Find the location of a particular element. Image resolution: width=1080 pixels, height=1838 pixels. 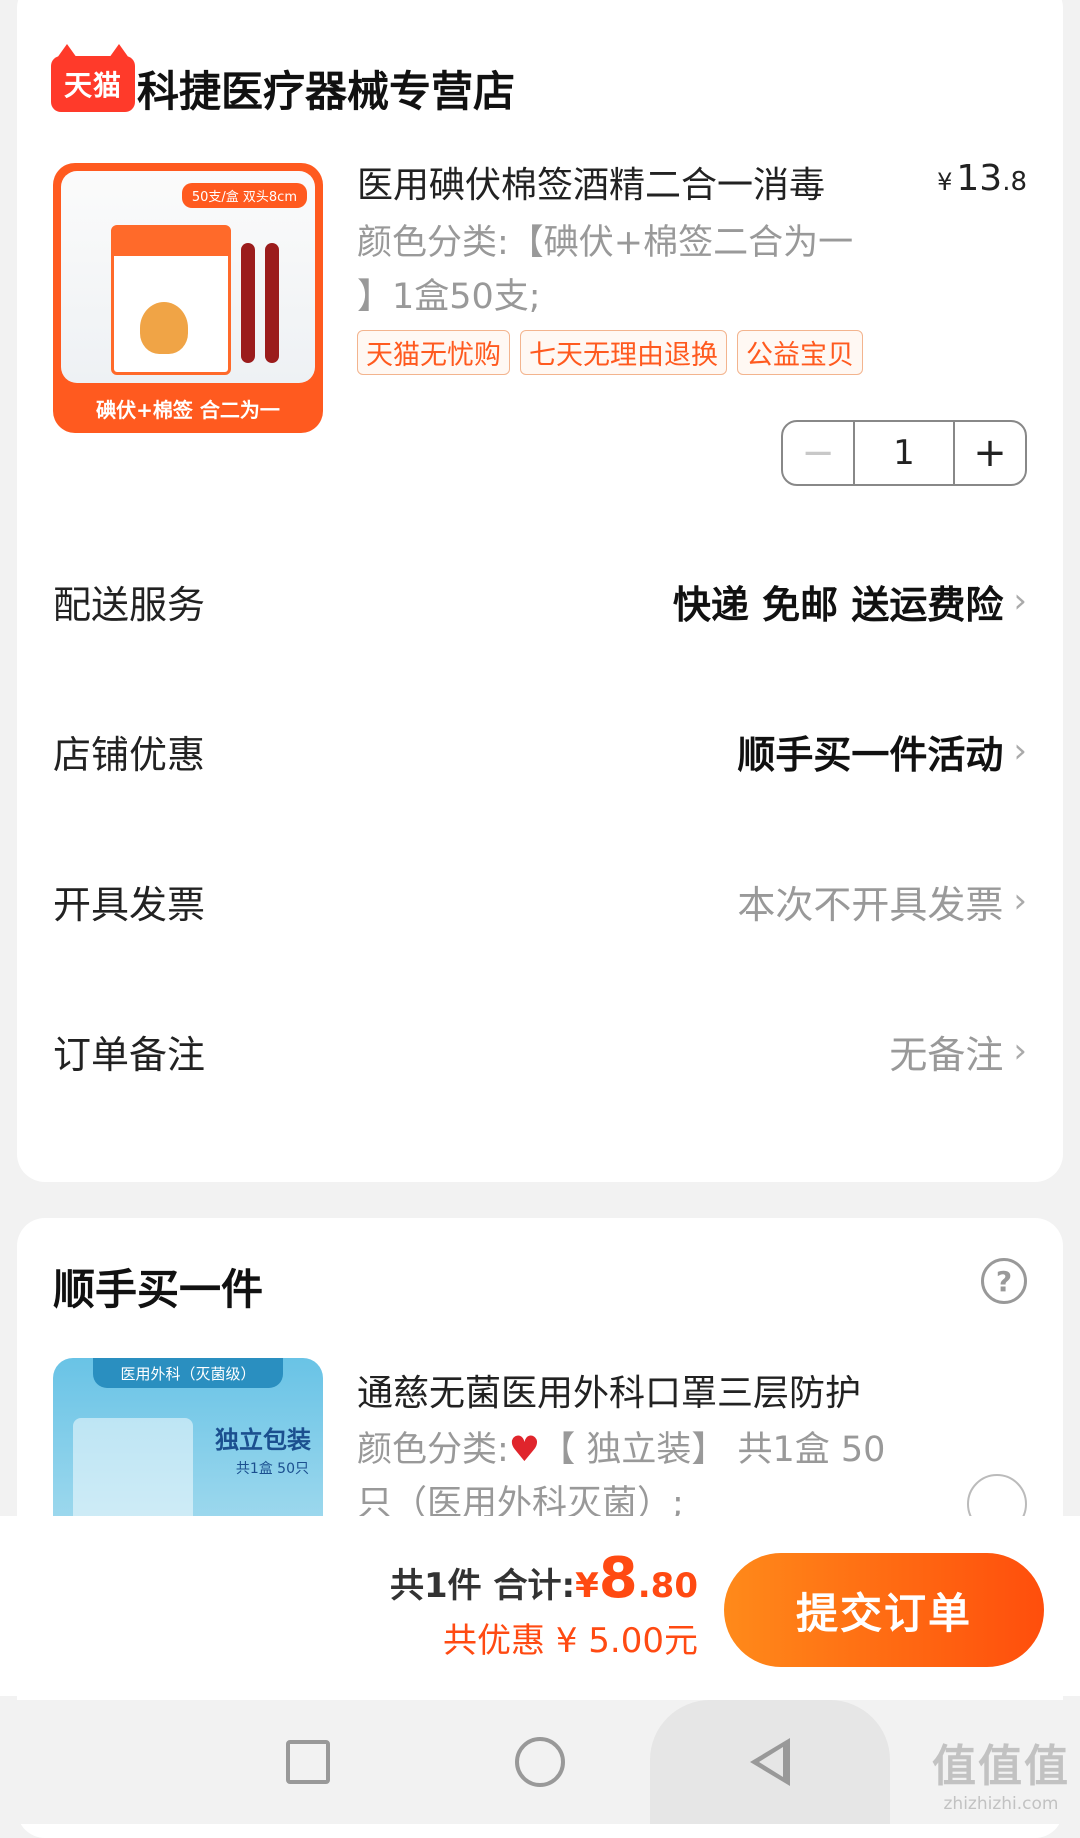

circle-icon is located at coordinates (540, 1762).